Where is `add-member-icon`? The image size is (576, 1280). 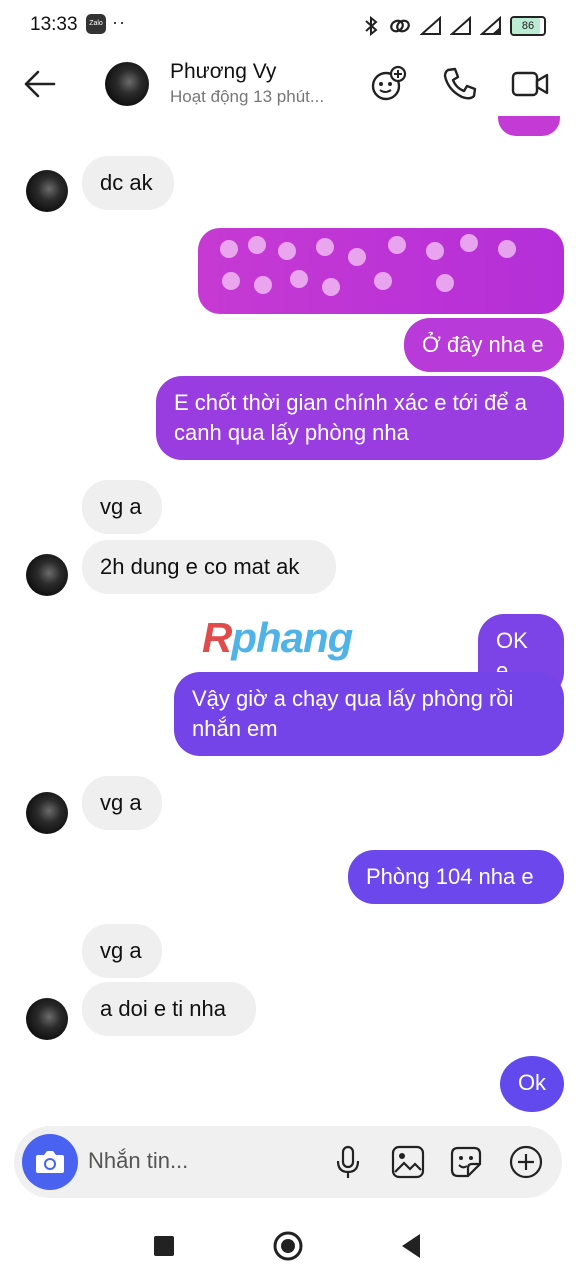 add-member-icon is located at coordinates (388, 84).